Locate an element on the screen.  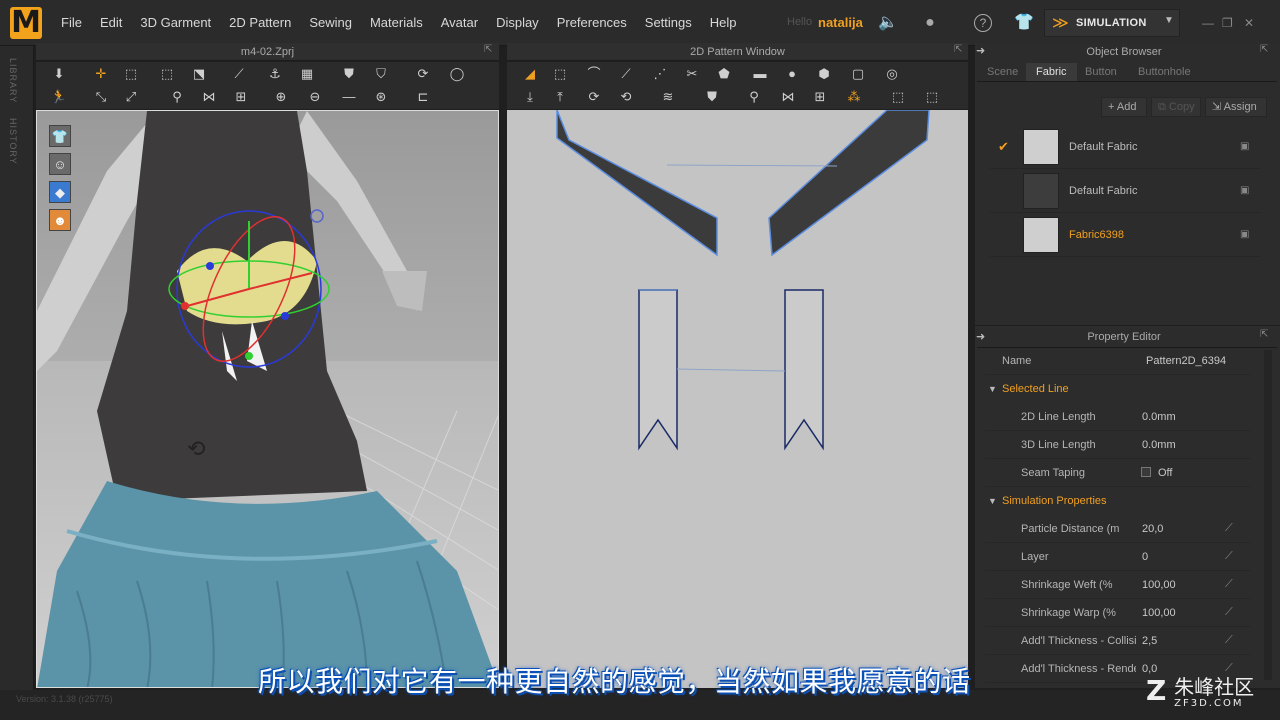
tab-button: Button is located at coordinates (1101, 72).